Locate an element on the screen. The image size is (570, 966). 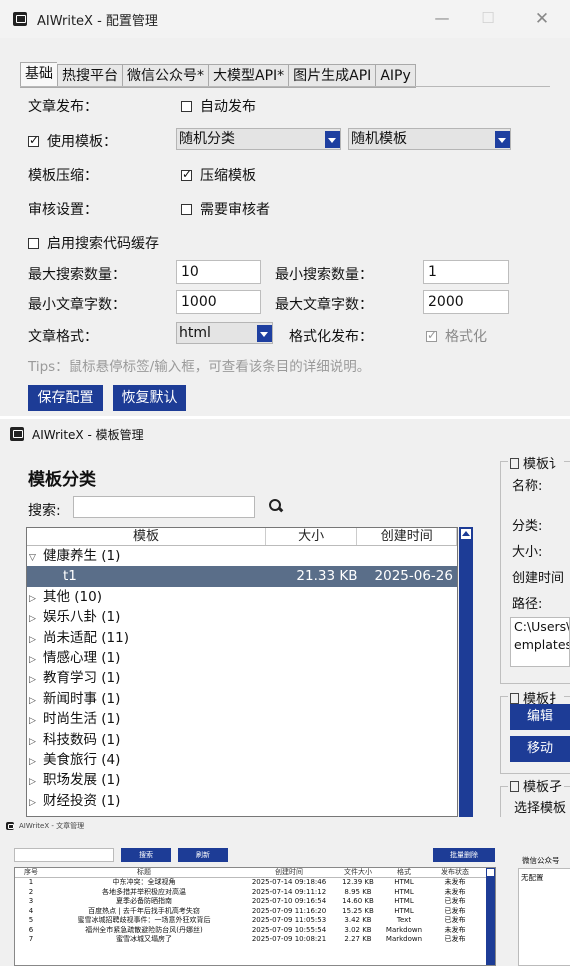
tree-row: ▷ 财经投资 (1) is located at coordinates (242, 801).